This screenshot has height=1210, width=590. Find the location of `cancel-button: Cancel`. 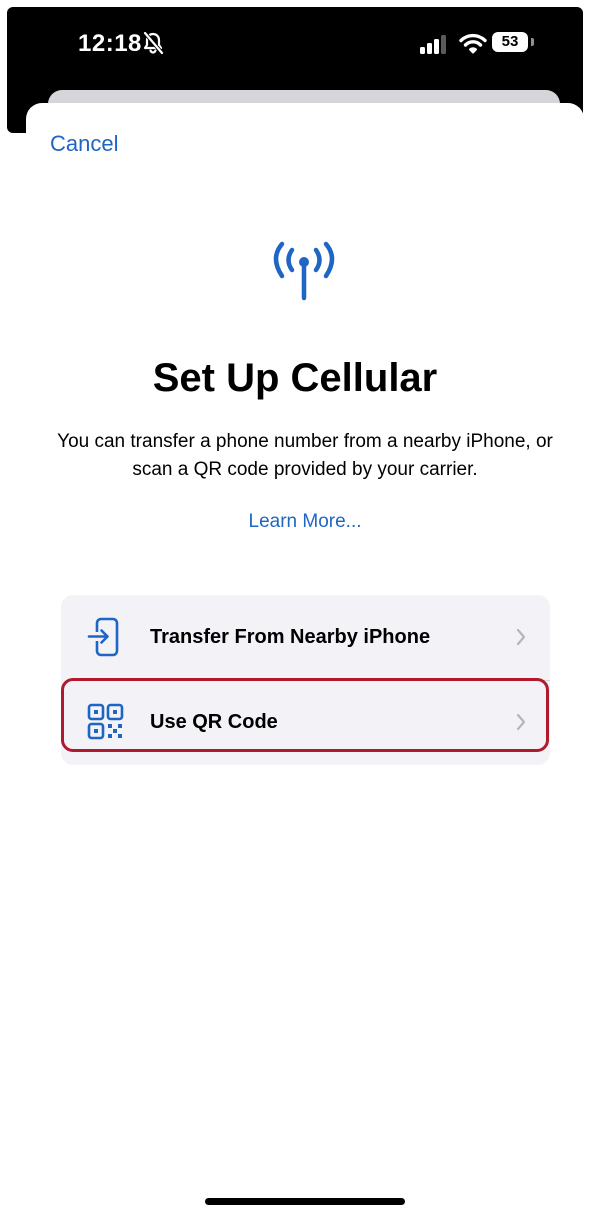

cancel-button: Cancel is located at coordinates (84, 144).